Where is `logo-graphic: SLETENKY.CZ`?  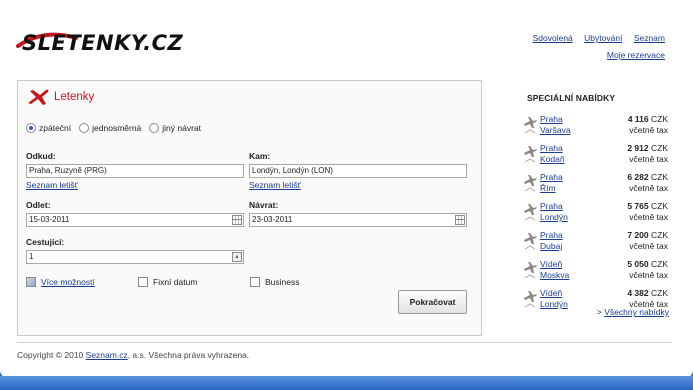 logo-graphic: SLETENKY.CZ is located at coordinates (99, 43).